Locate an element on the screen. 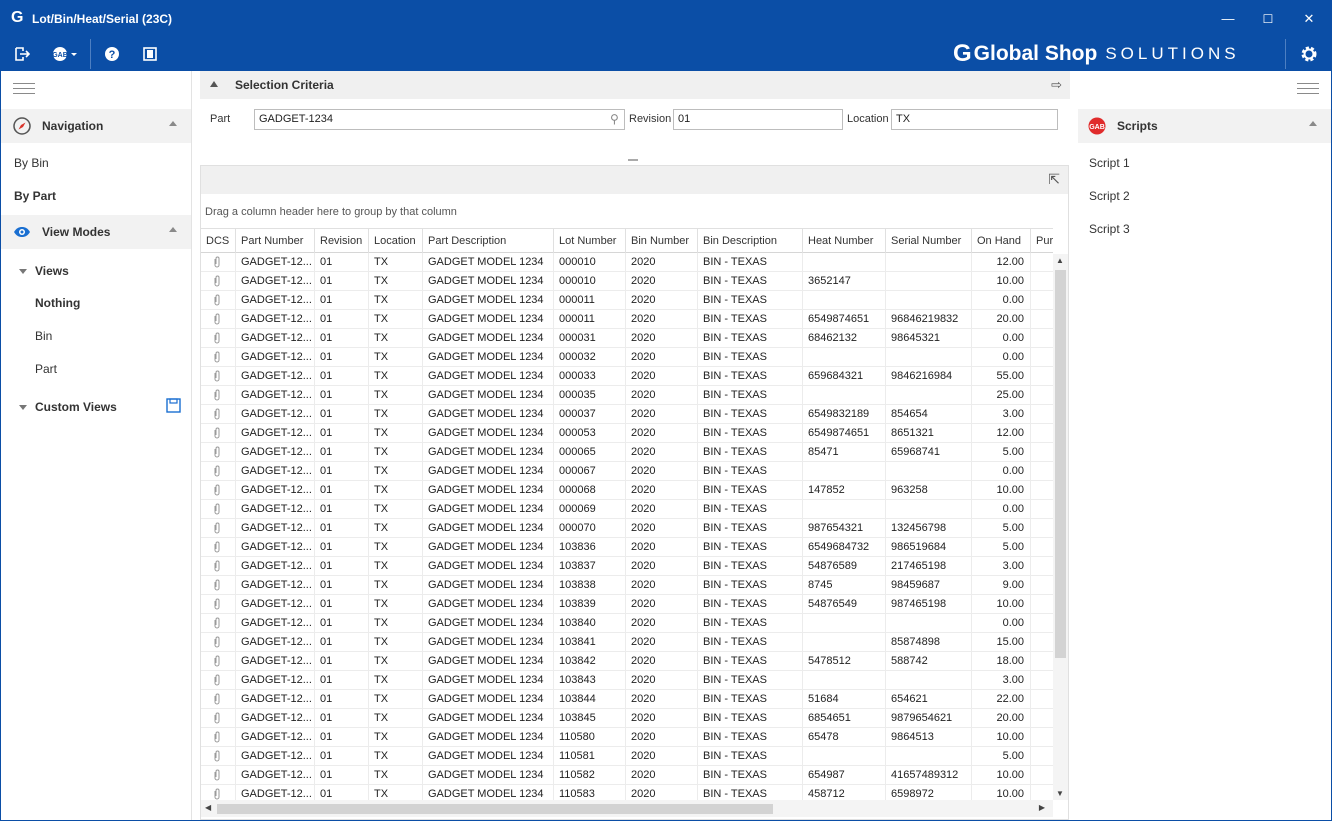 This screenshot has width=1332, height=821. column-header: DCS is located at coordinates (218, 241).